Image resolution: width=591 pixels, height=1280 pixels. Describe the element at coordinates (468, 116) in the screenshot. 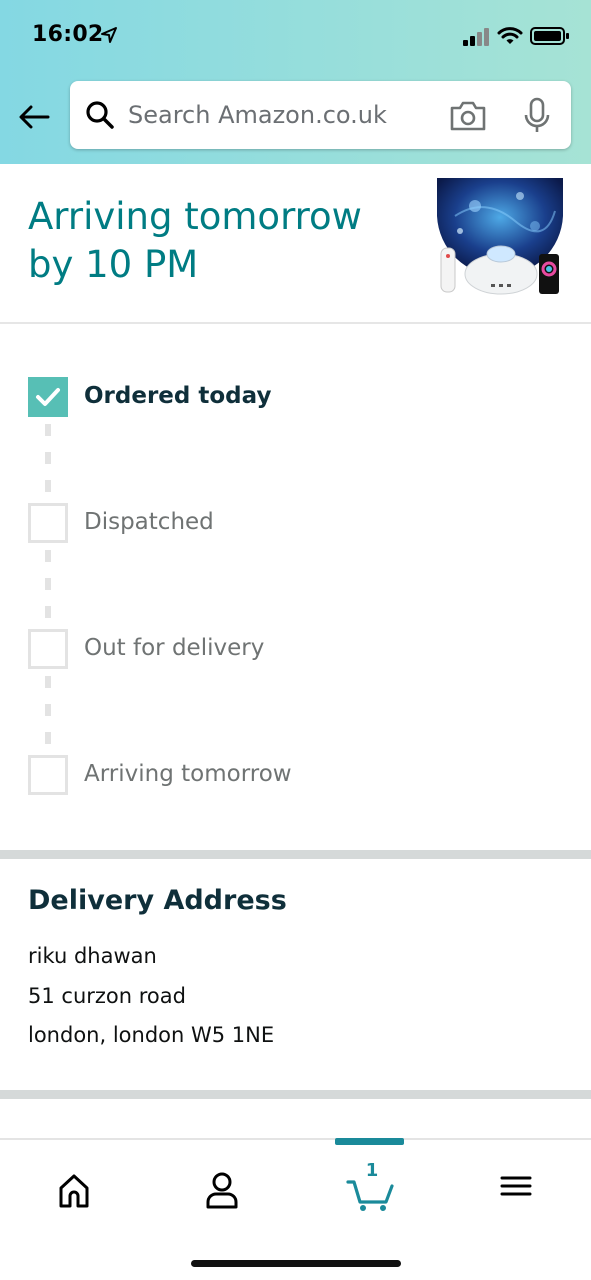

I see `camera-icon` at that location.